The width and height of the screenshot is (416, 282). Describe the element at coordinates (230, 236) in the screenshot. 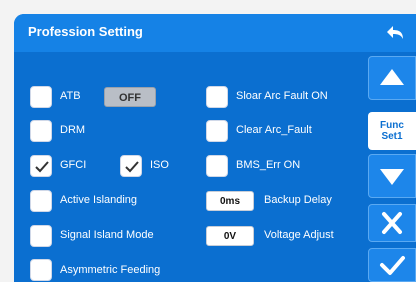

I see `voltage-adjust-input: 0V` at that location.